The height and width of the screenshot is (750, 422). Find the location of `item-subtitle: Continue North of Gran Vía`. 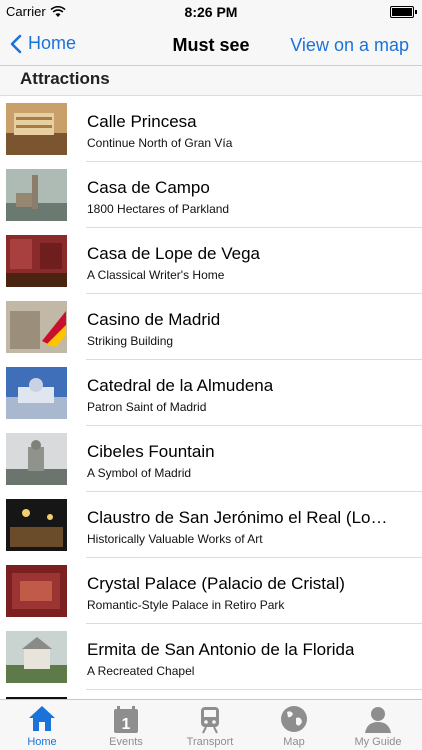

item-subtitle: Continue North of Gran Vía is located at coordinates (160, 143).